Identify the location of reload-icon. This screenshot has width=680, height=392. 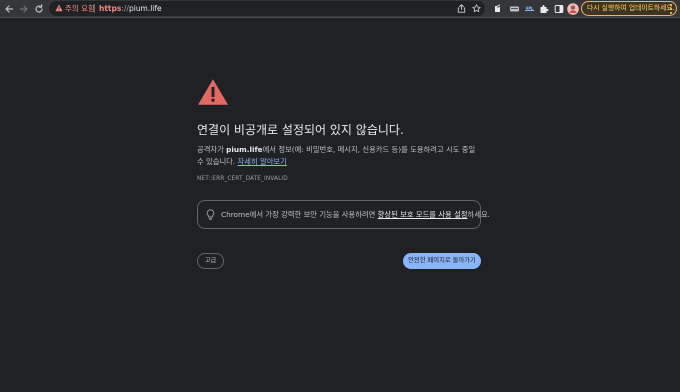
(39, 9).